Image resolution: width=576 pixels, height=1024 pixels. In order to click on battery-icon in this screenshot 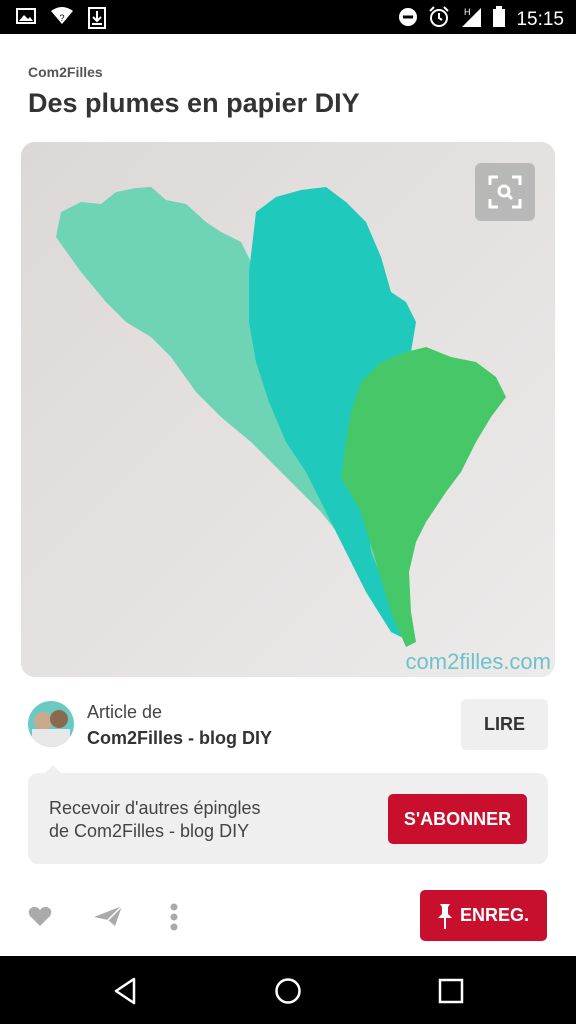, I will do `click(499, 19)`.